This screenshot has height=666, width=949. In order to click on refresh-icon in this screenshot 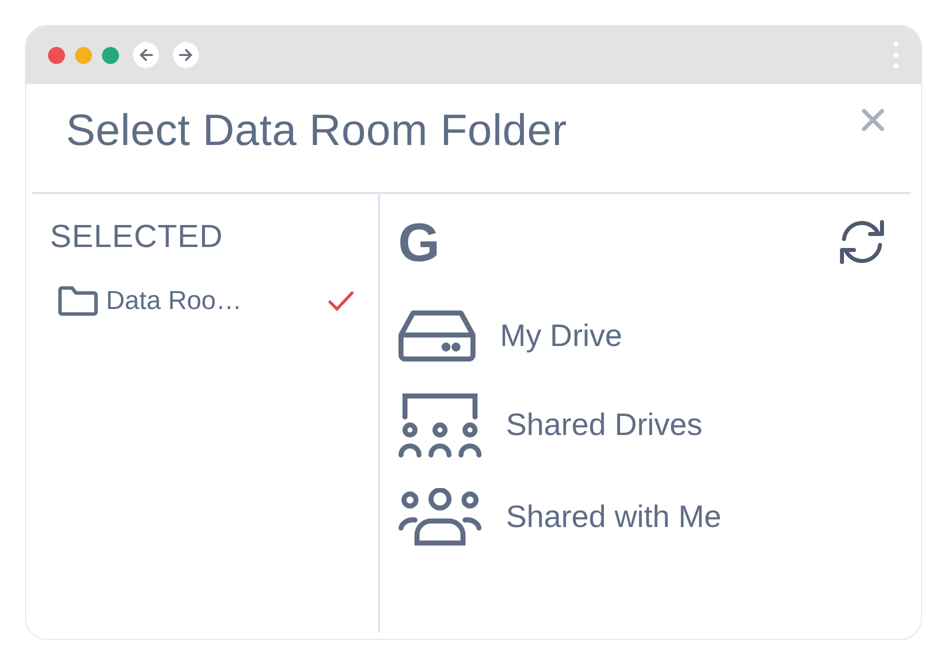, I will do `click(862, 241)`.